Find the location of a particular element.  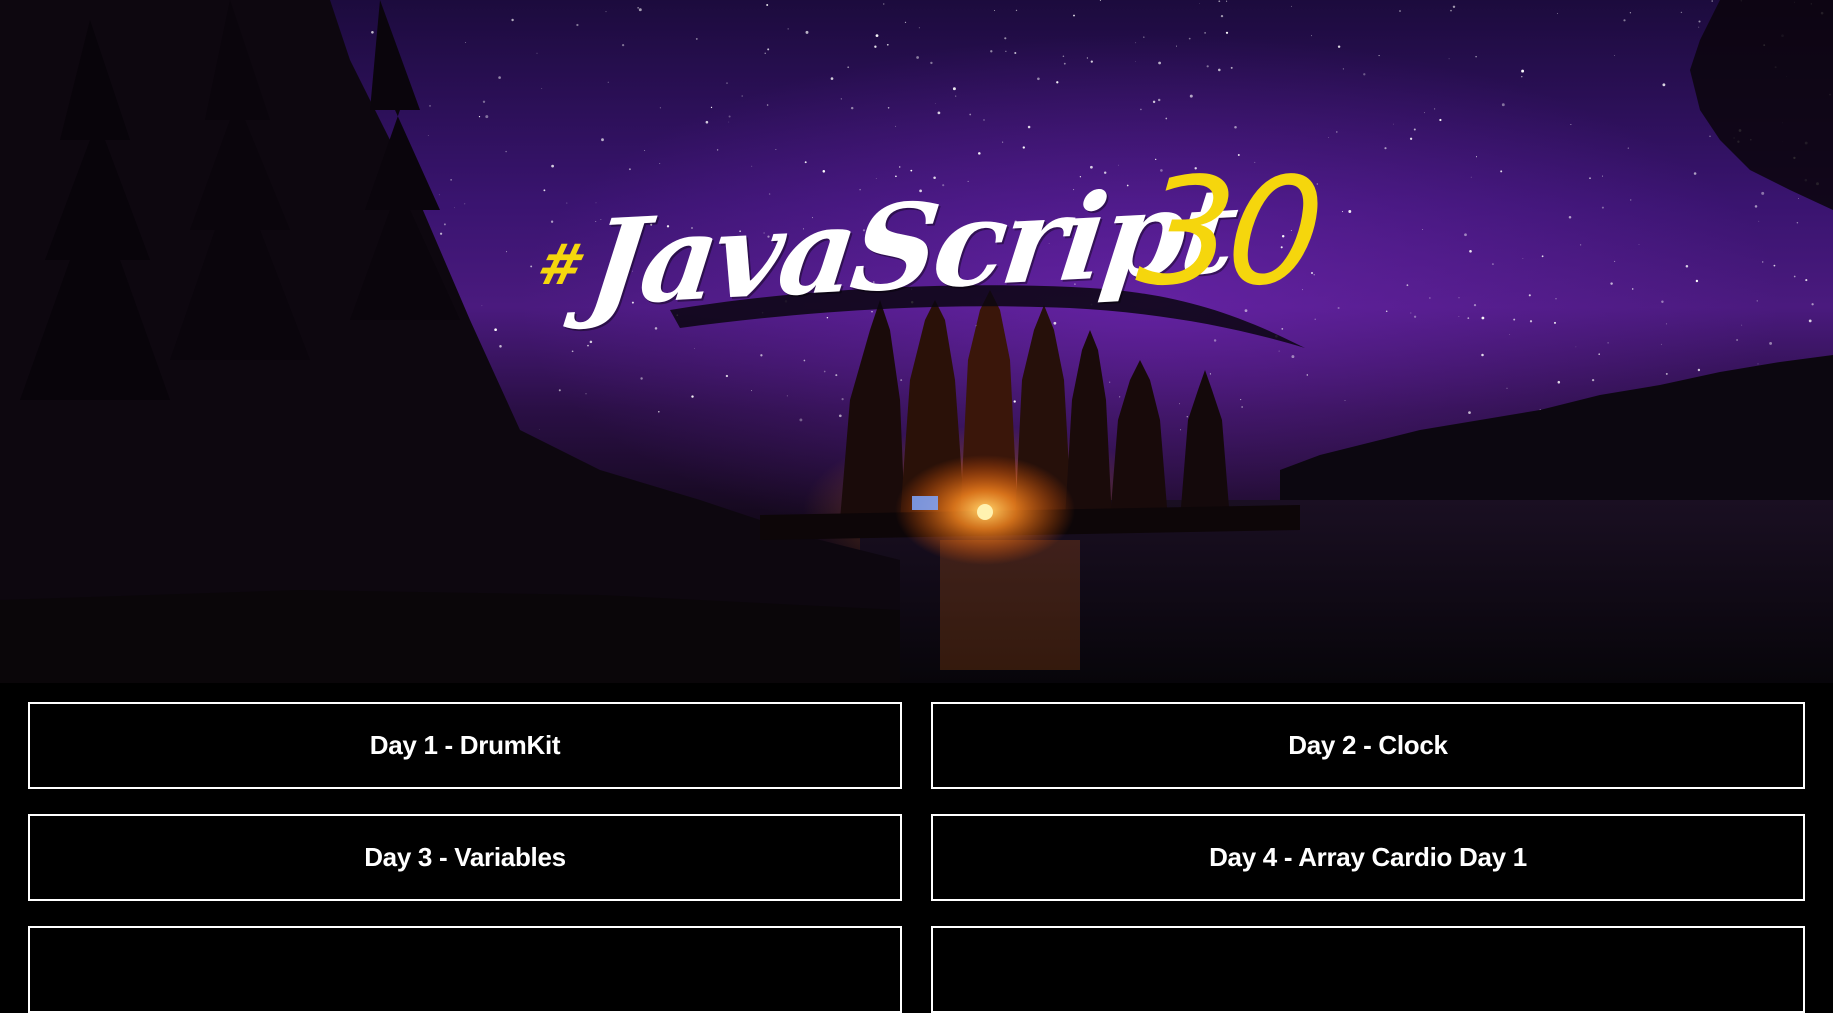

javascript30-logo: # JavaScript 30 is located at coordinates (927, 248).